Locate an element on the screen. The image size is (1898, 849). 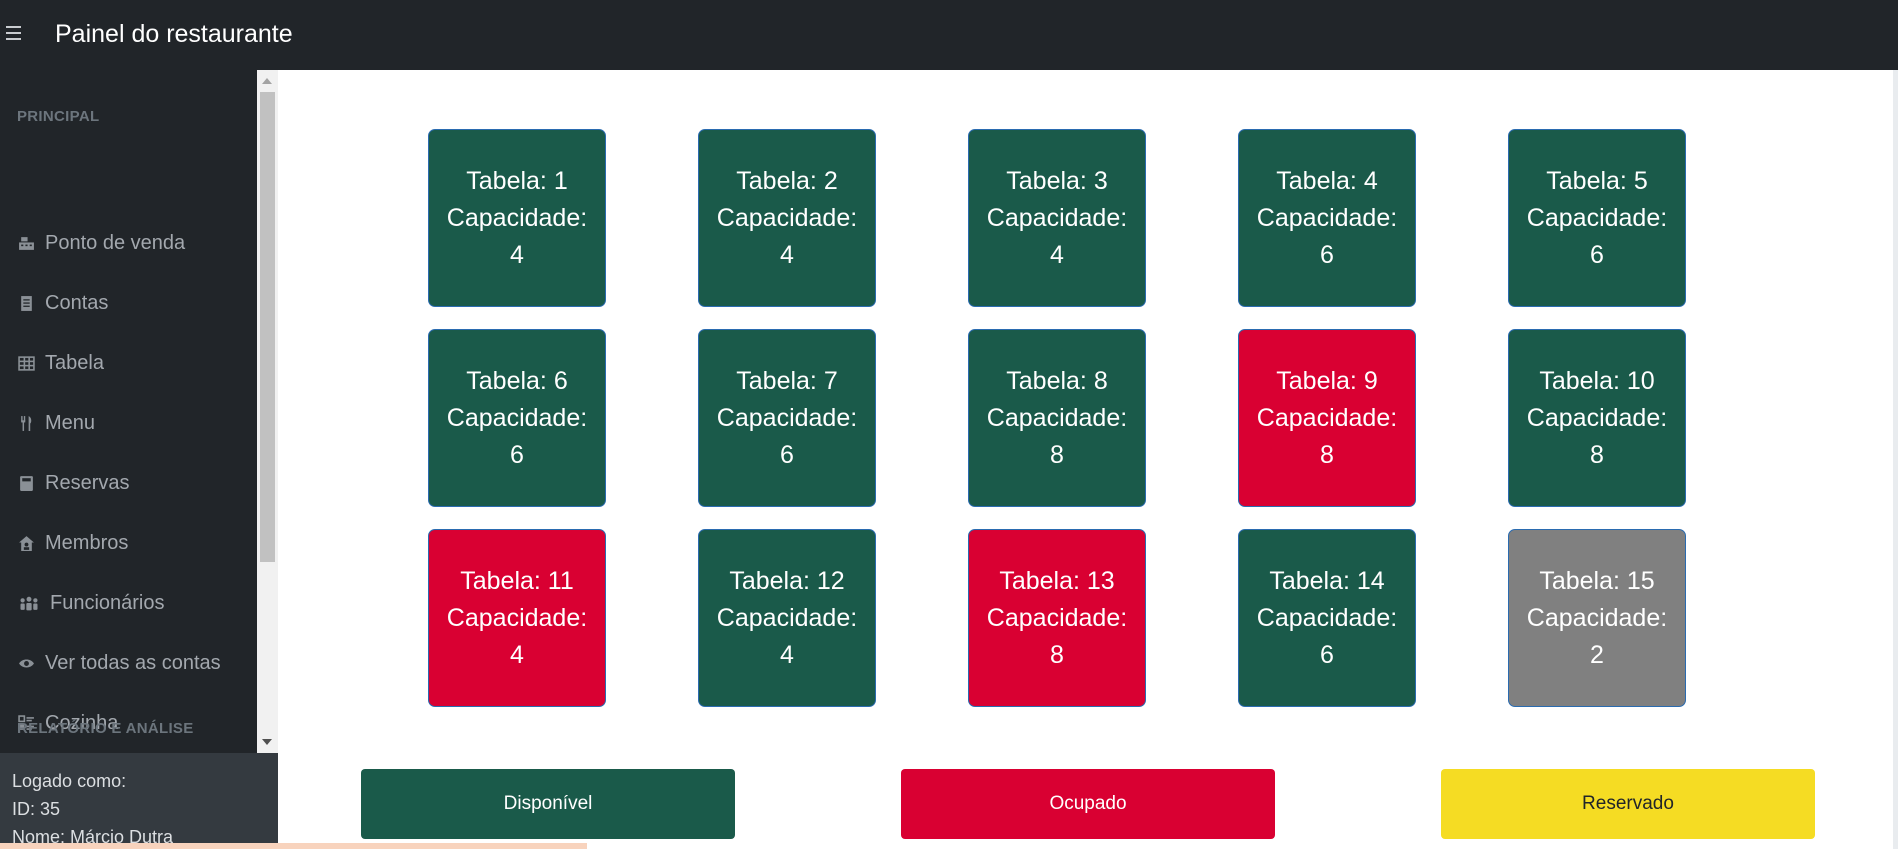
sidebar-item-funcionarios: Funcionários is located at coordinates (132, 603).